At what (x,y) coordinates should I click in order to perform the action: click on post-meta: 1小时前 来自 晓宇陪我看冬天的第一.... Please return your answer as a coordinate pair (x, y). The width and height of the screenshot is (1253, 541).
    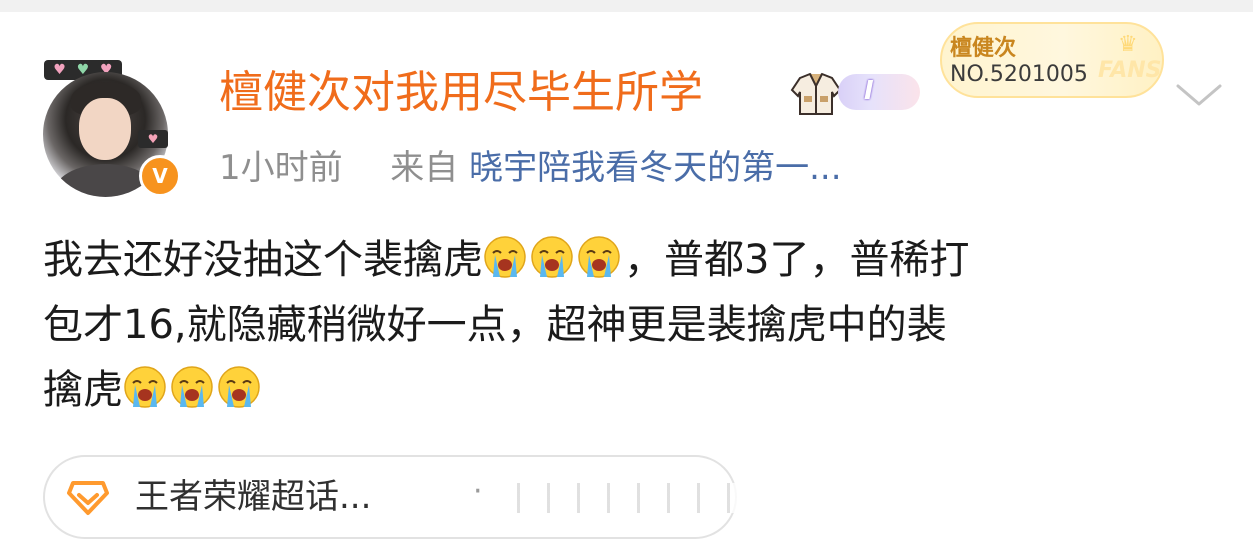
    Looking at the image, I should click on (530, 168).